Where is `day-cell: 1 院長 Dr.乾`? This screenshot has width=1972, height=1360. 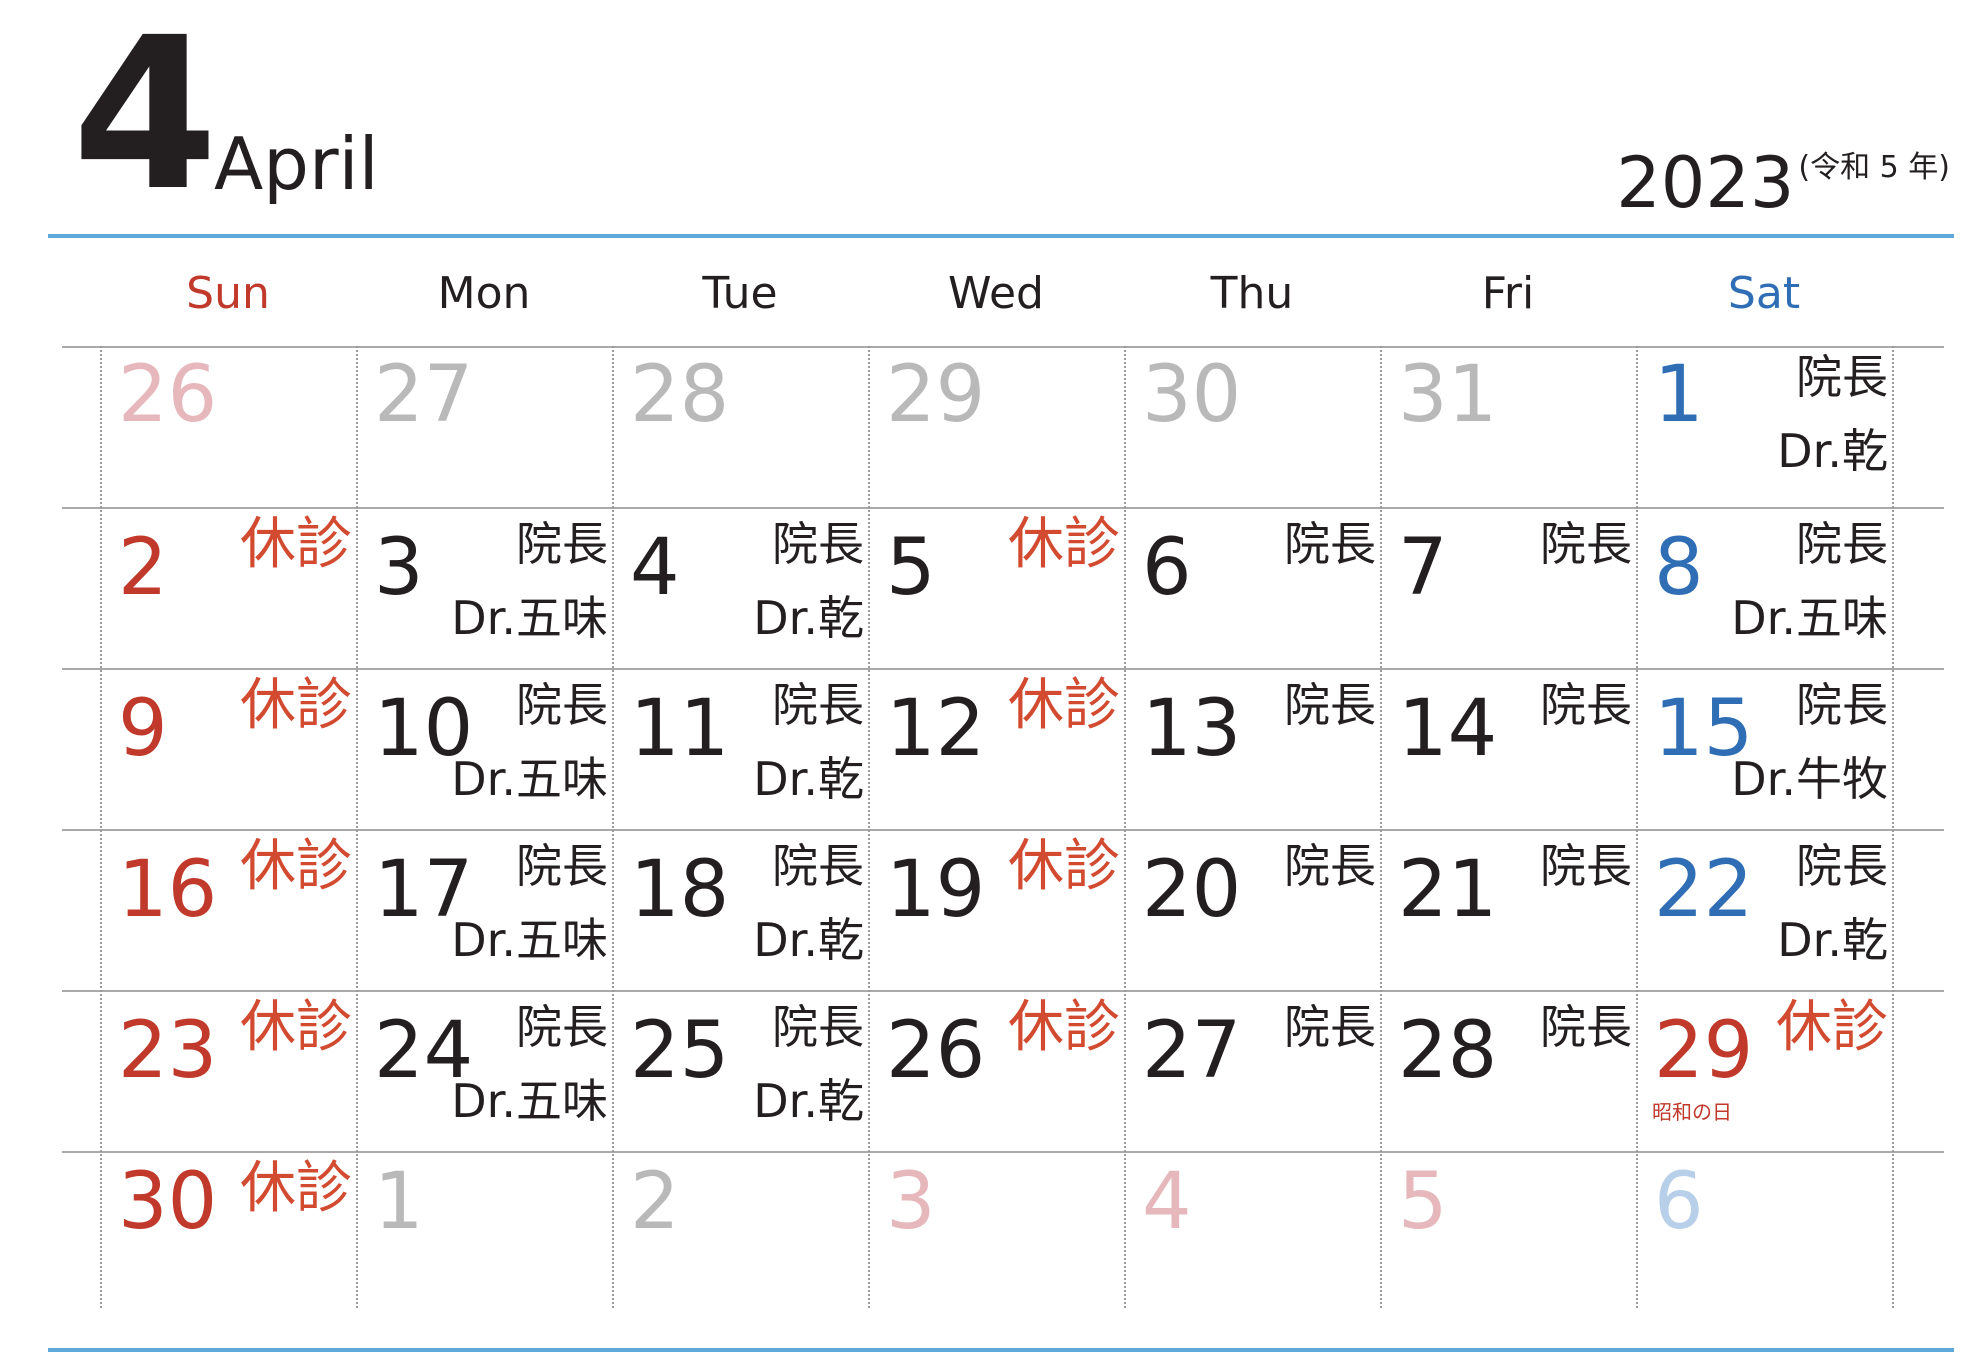
day-cell: 1 院長 Dr.乾 is located at coordinates (1768, 428).